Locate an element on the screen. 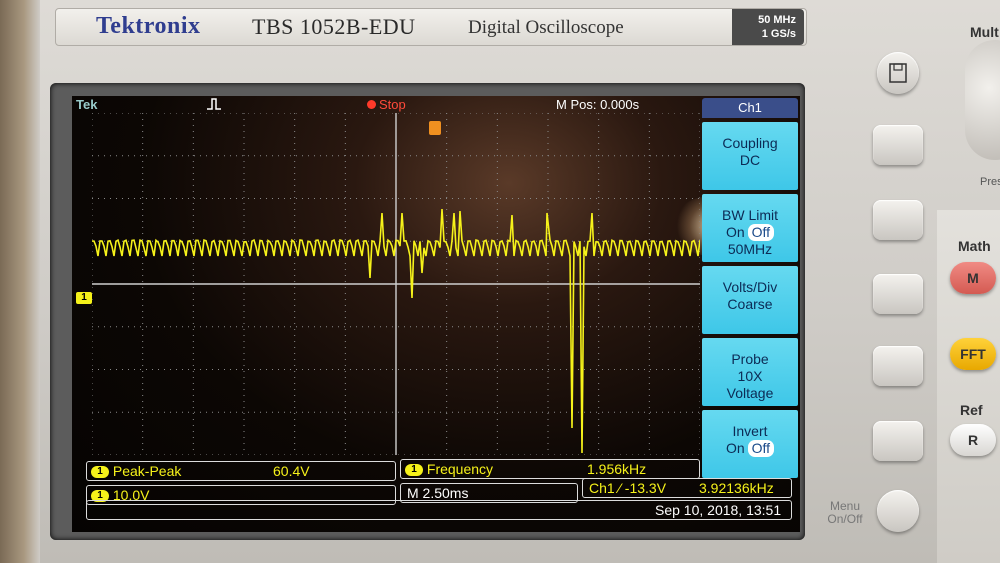 The width and height of the screenshot is (1000, 563). menu-item-coupling: Coupling DC is located at coordinates (750, 156).